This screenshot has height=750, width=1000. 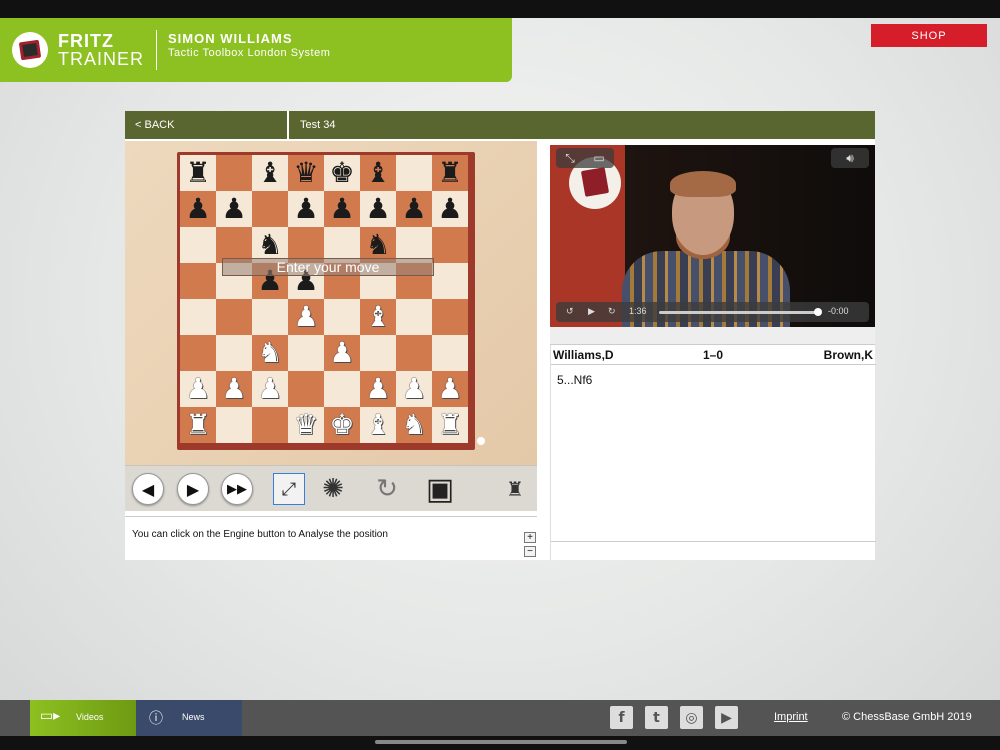 I want to click on instagram-icon: ◎, so click(x=691, y=717).